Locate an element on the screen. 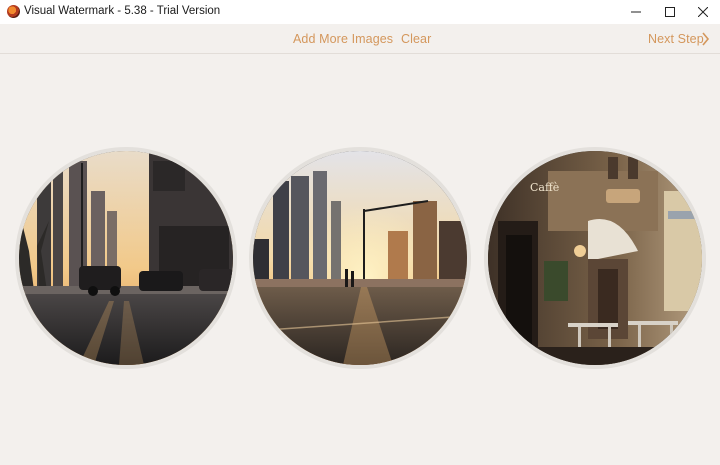 The width and height of the screenshot is (720, 465). next-step-button: Next Step is located at coordinates (676, 39).